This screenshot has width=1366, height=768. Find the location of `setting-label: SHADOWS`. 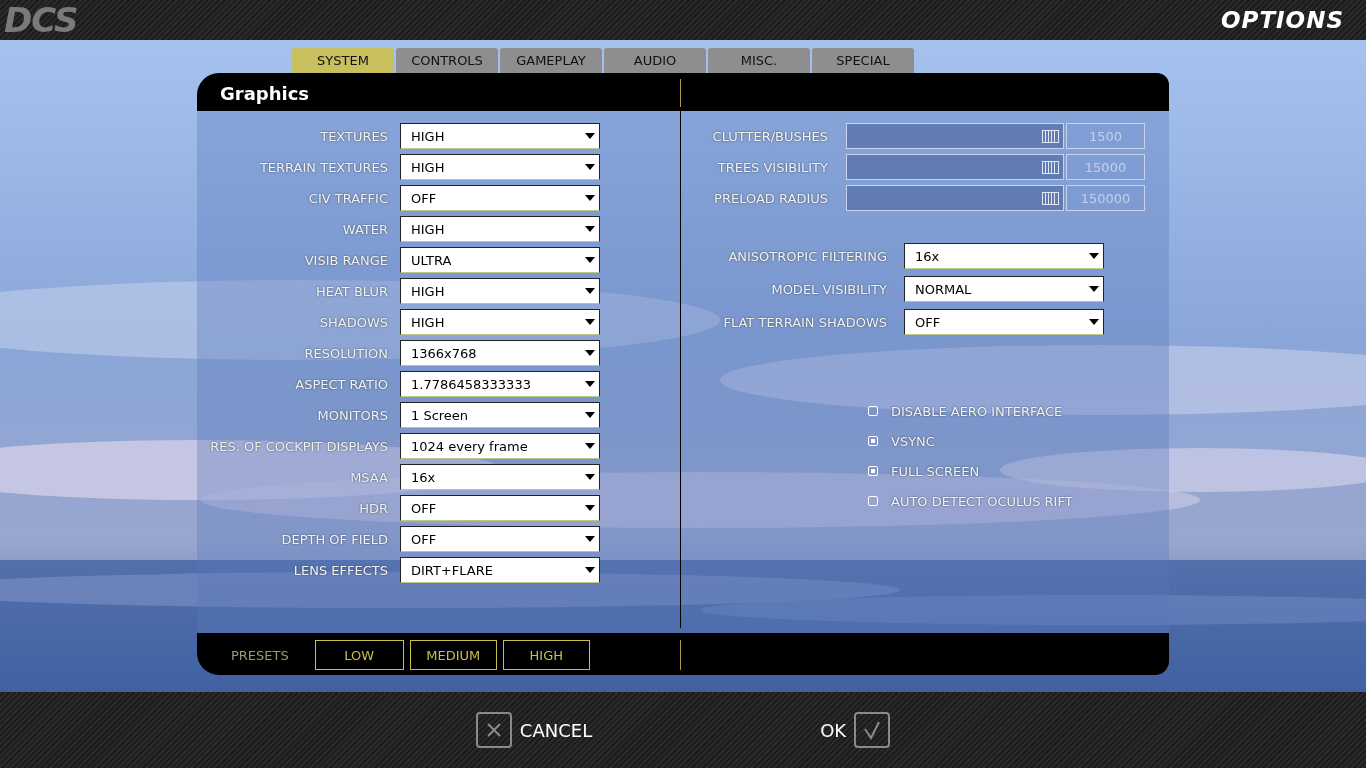

setting-label: SHADOWS is located at coordinates (353, 322).